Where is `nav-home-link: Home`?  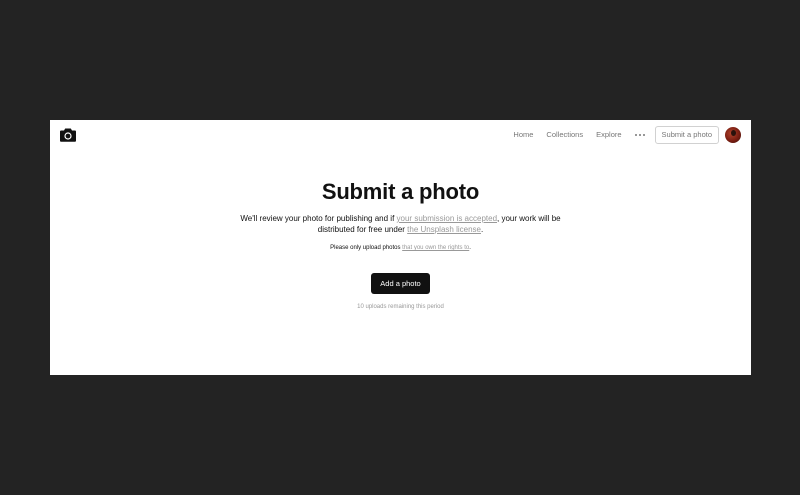
nav-home-link: Home is located at coordinates (523, 135).